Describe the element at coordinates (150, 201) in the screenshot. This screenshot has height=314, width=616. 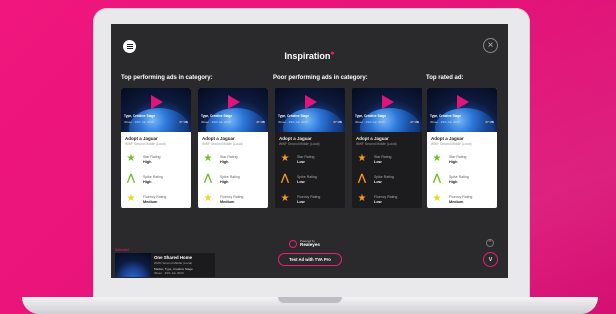
I see `metric-value: Medium` at that location.